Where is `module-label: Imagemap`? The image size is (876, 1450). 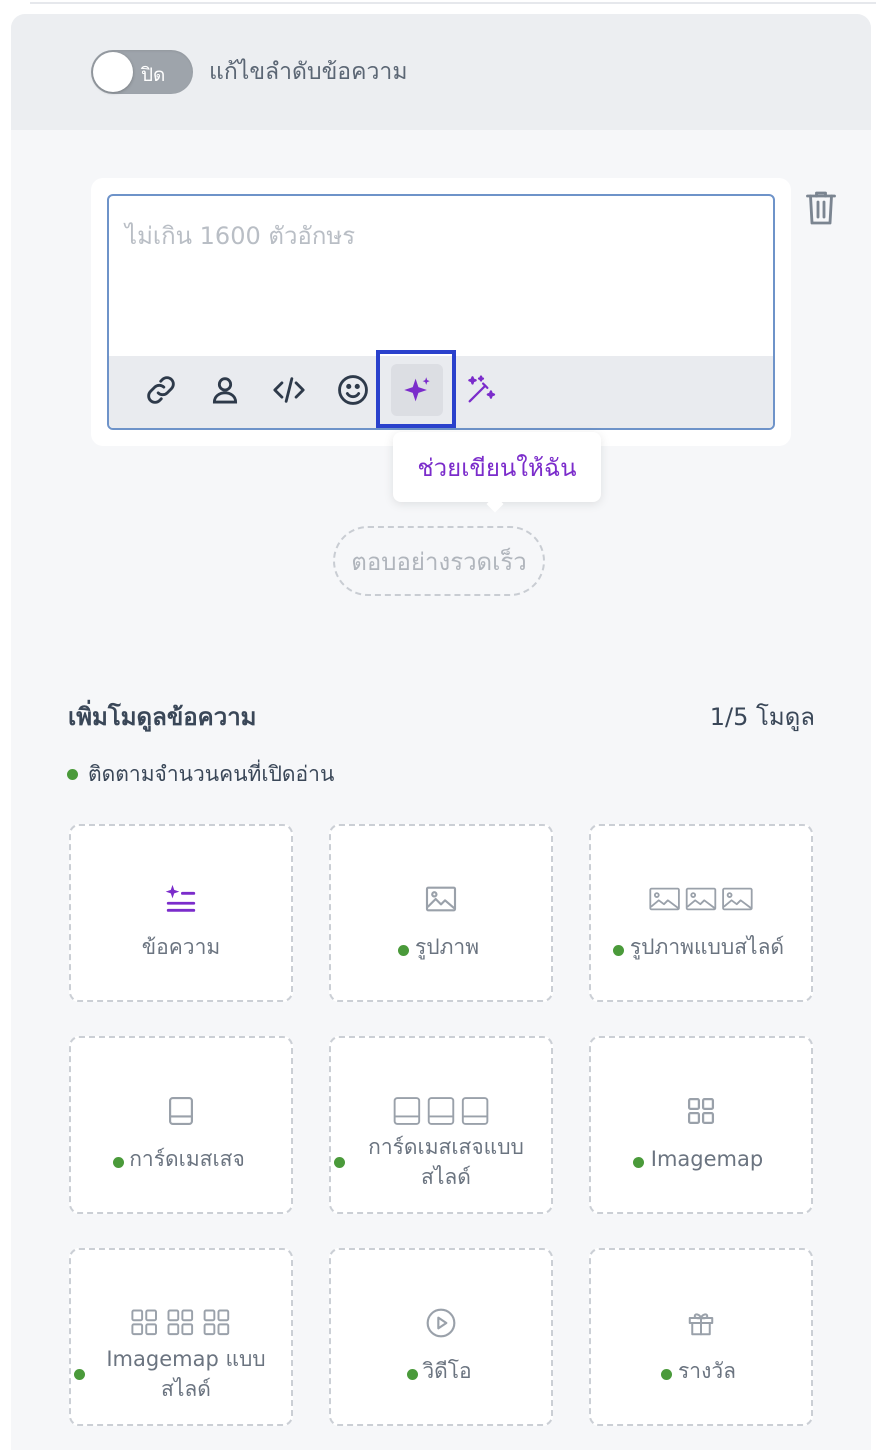
module-label: Imagemap is located at coordinates (707, 1159).